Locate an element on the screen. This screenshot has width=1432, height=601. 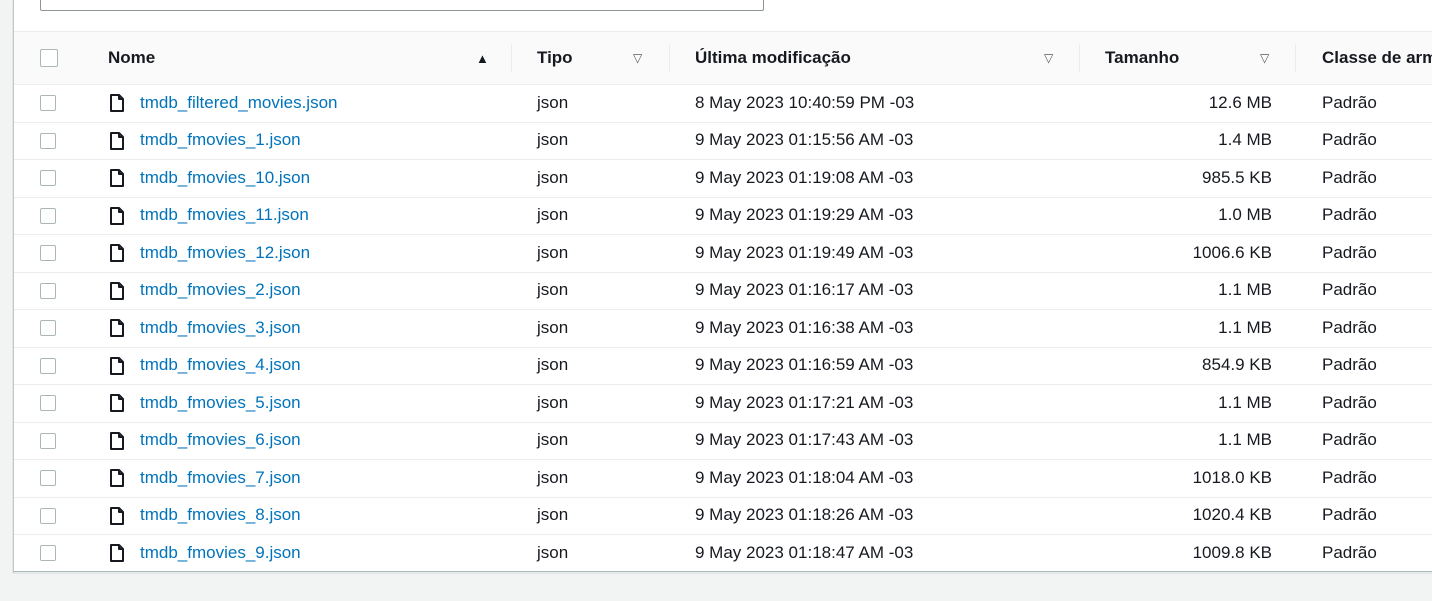
object-size: 1.4 MB is located at coordinates (1245, 140).